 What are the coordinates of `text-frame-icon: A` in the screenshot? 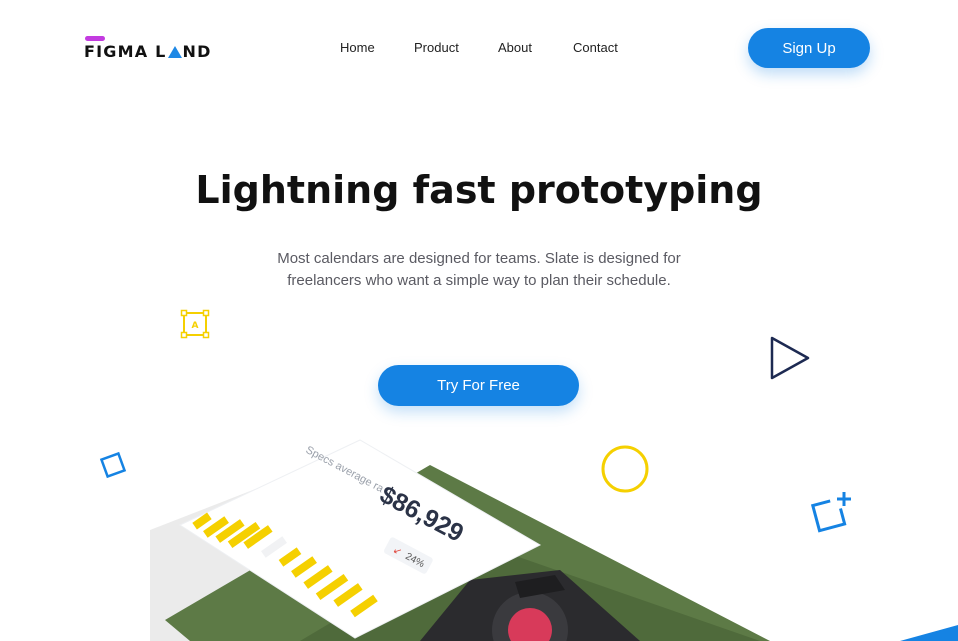 It's located at (195, 324).